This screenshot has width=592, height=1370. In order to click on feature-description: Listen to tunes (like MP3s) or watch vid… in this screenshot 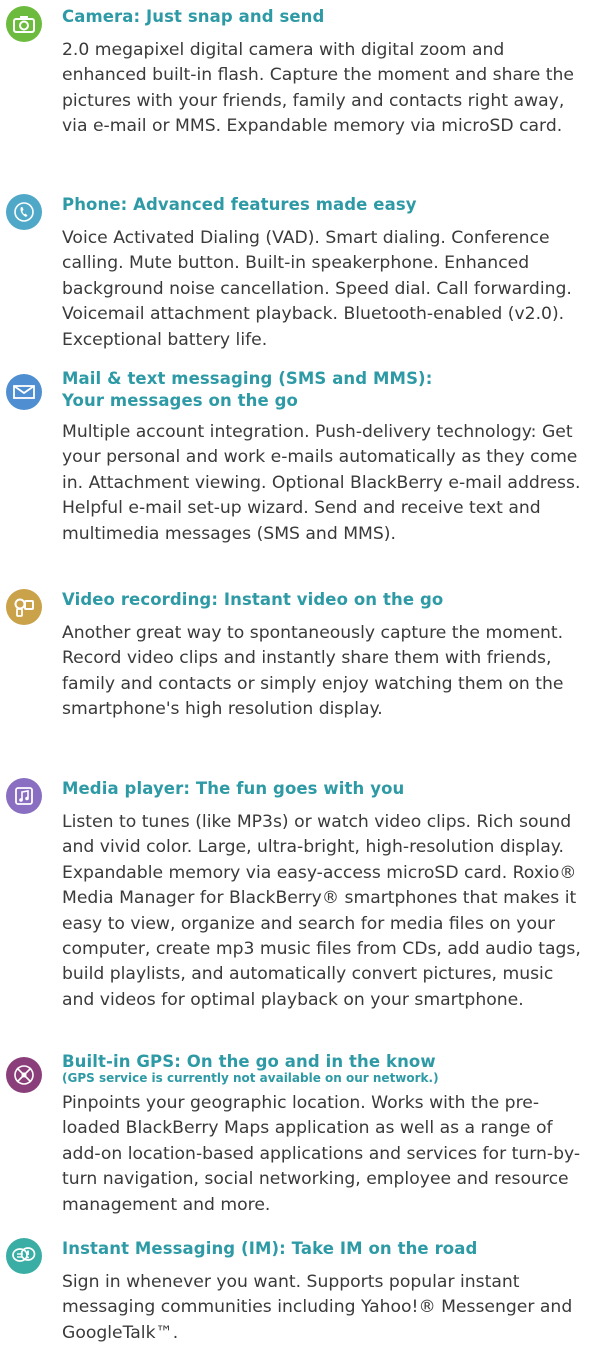, I will do `click(321, 911)`.